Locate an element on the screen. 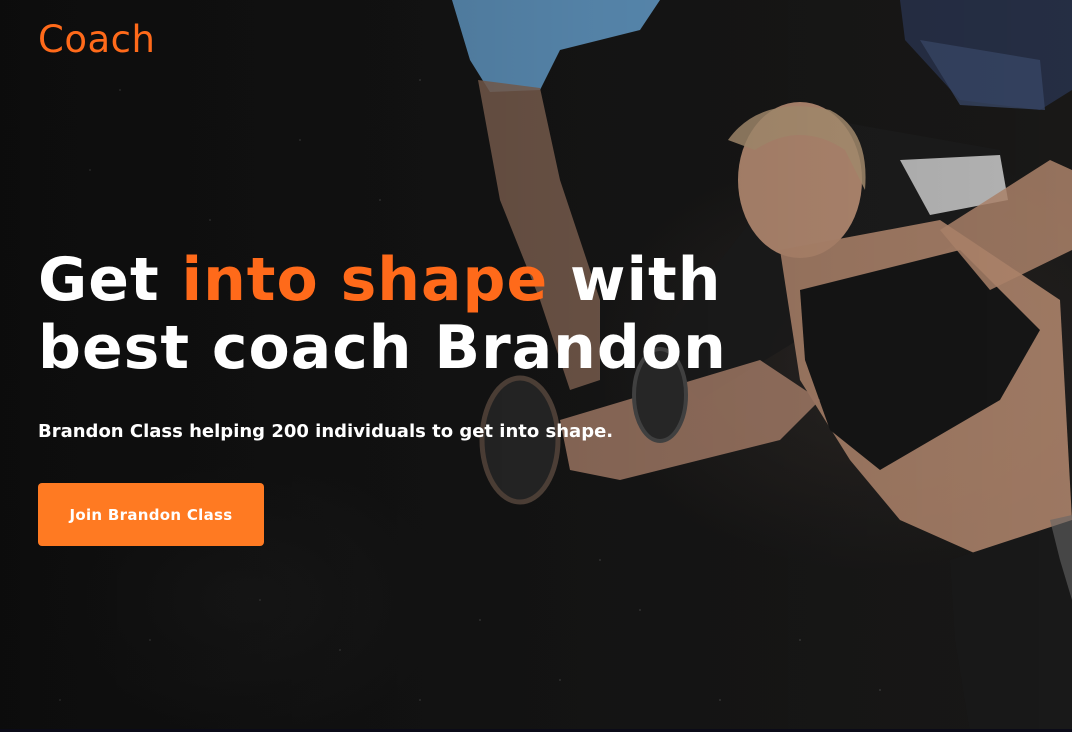  hero-headline: Get into shape with best coach Brandon is located at coordinates (438, 314).